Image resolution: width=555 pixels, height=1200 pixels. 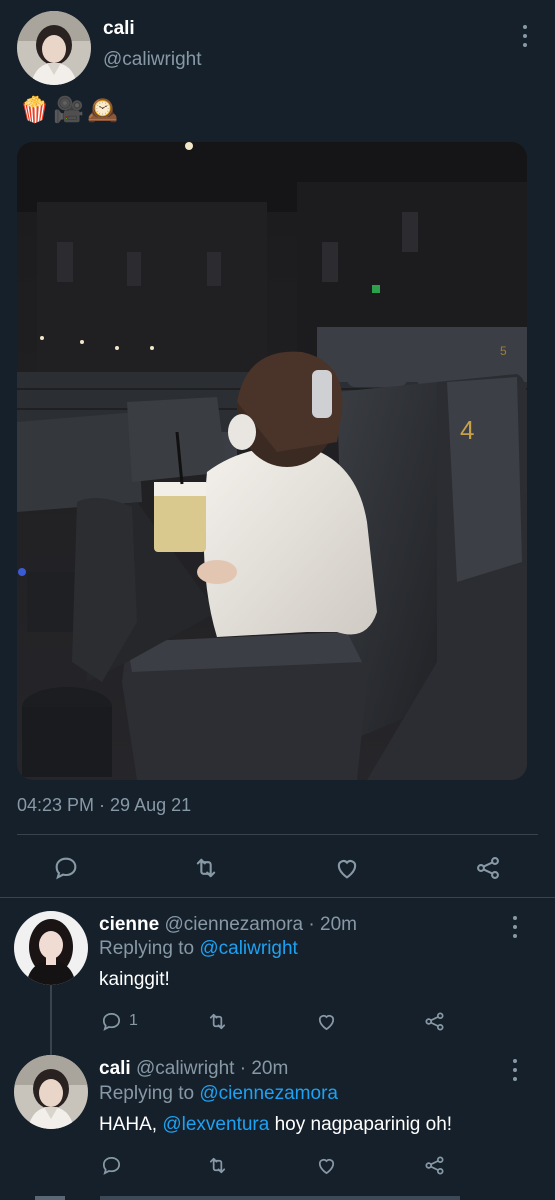 I want to click on popcorn-emoji: 🍿, so click(x=35, y=110).